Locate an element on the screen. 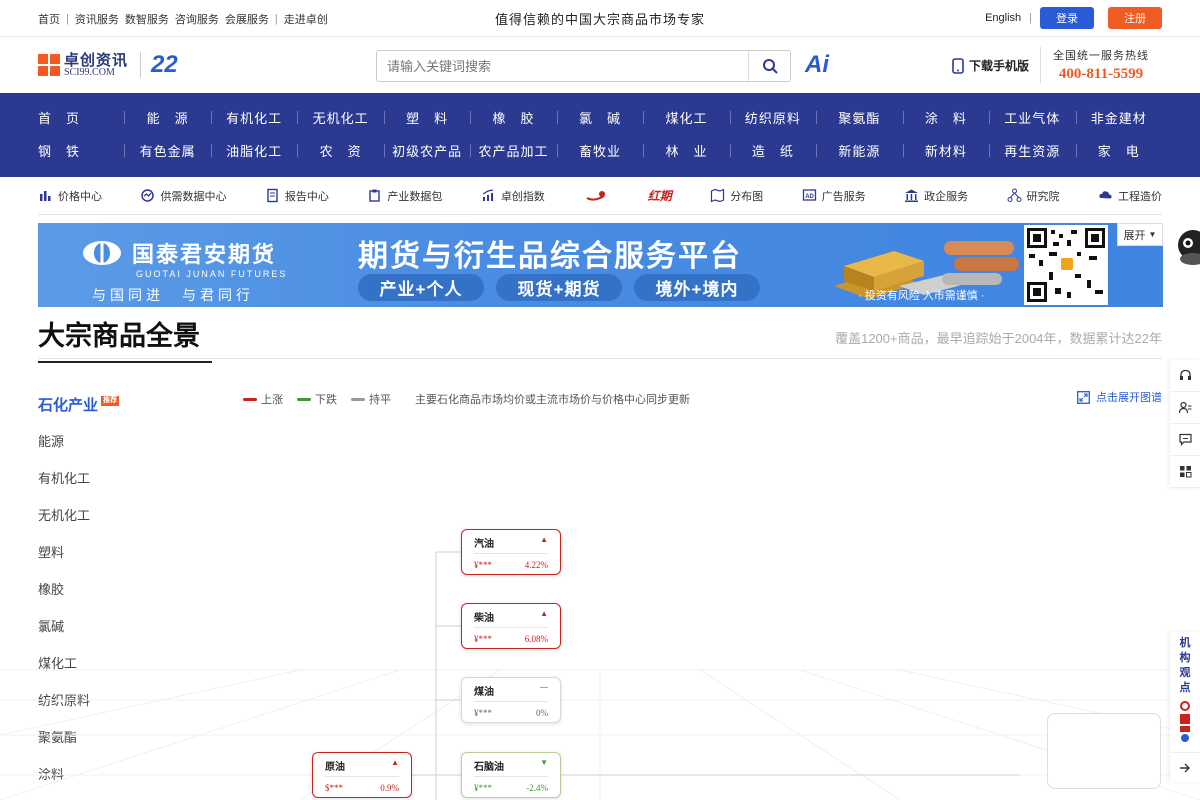 The image size is (1200, 800). banner-expand-button: 展开 ▼ is located at coordinates (1140, 234).